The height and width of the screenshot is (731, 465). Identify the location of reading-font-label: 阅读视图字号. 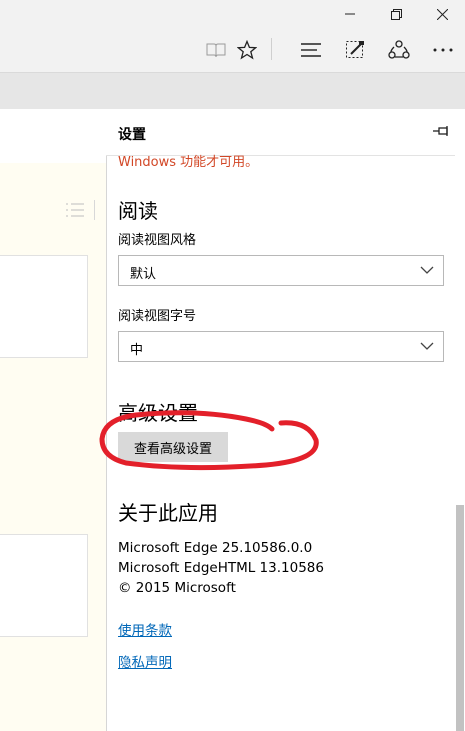
(157, 316).